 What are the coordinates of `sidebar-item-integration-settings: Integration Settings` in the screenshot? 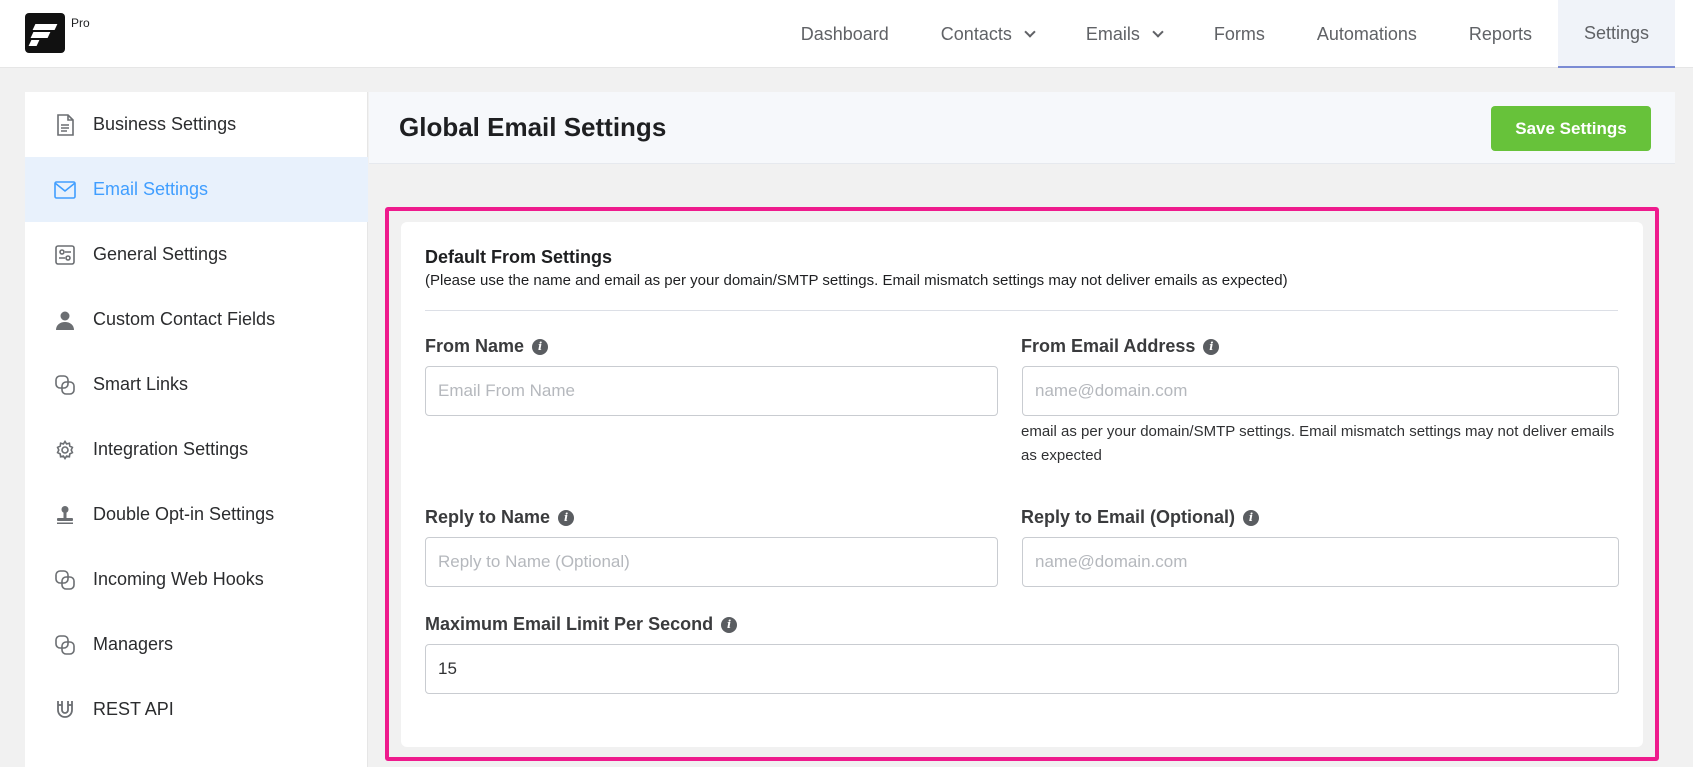 It's located at (196, 449).